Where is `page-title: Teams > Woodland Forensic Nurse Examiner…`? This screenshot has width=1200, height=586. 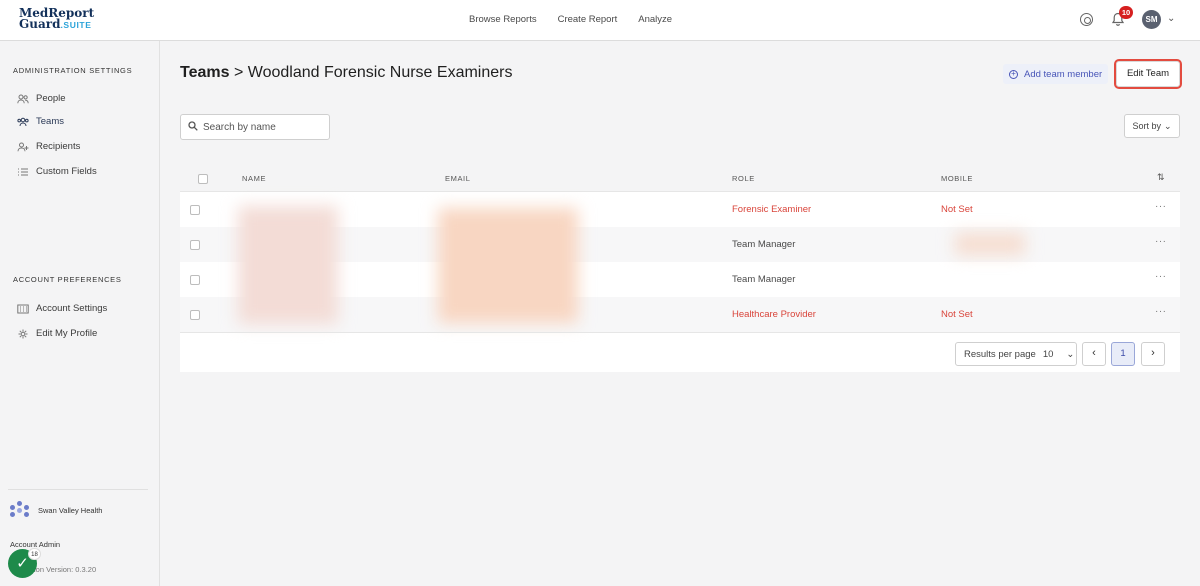
page-title: Teams > Woodland Forensic Nurse Examiner… is located at coordinates (346, 73).